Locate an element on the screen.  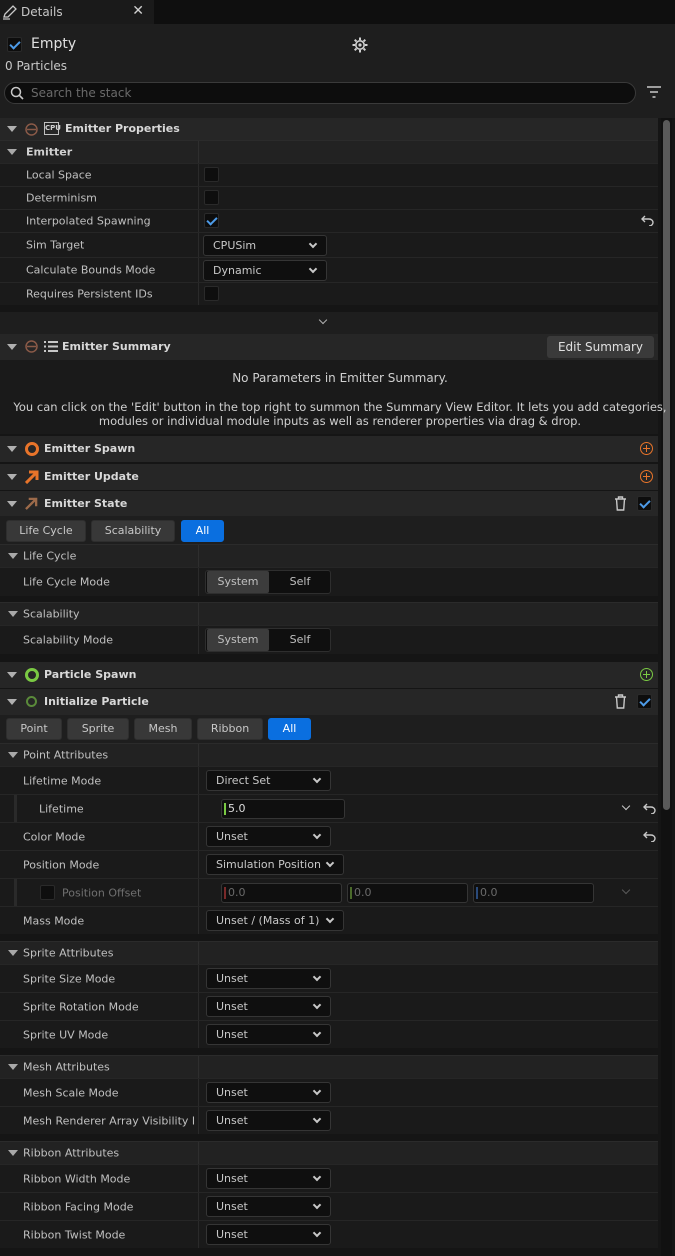
life-cycle-mode-row: Life Cycle Mode System Self is located at coordinates (329, 581).